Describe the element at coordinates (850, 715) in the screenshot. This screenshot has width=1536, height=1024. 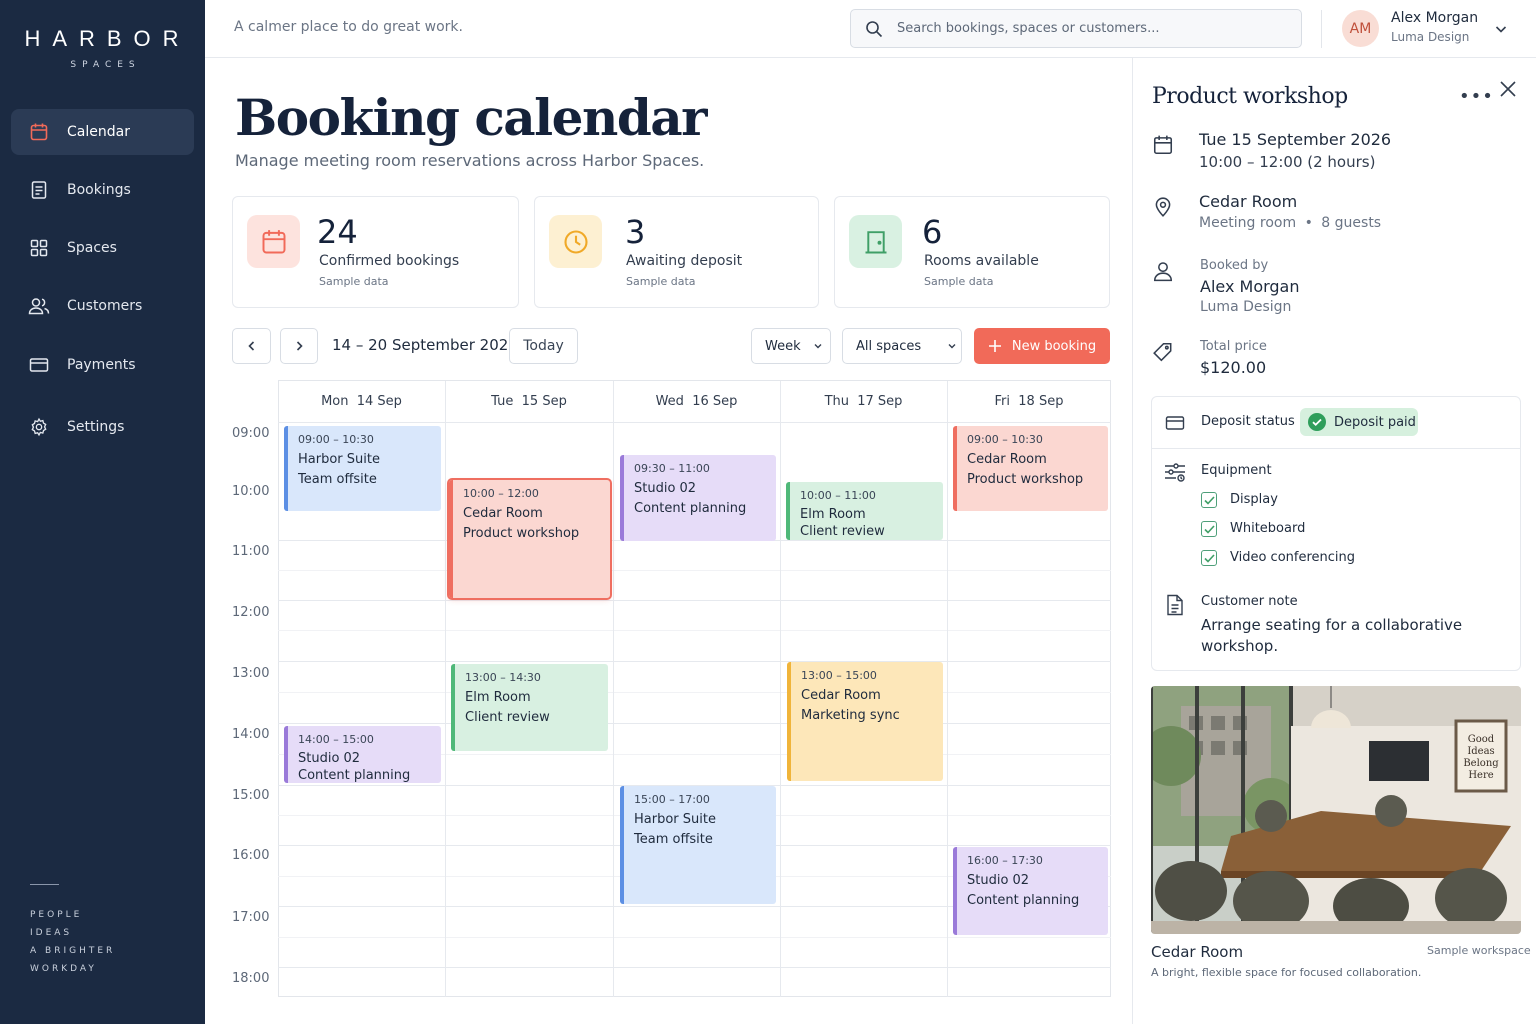
I see `event-purpose: Marketing sync` at that location.